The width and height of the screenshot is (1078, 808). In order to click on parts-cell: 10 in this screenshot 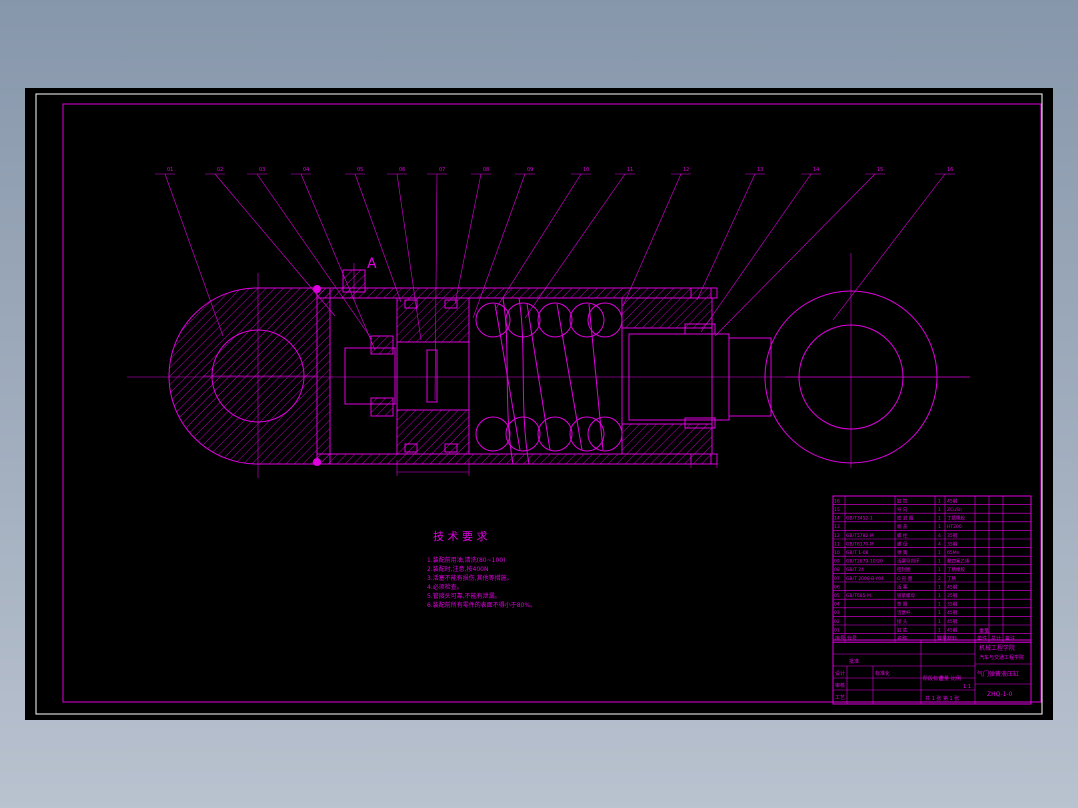, I will do `click(837, 553)`.